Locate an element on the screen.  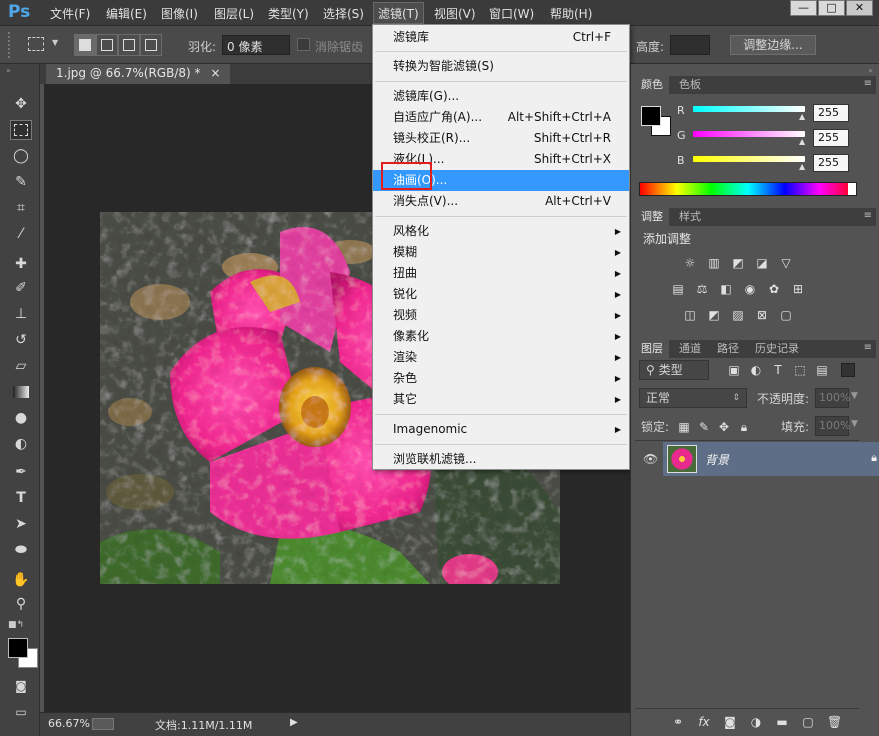
tab-history: 历史记录 is located at coordinates (777, 349).